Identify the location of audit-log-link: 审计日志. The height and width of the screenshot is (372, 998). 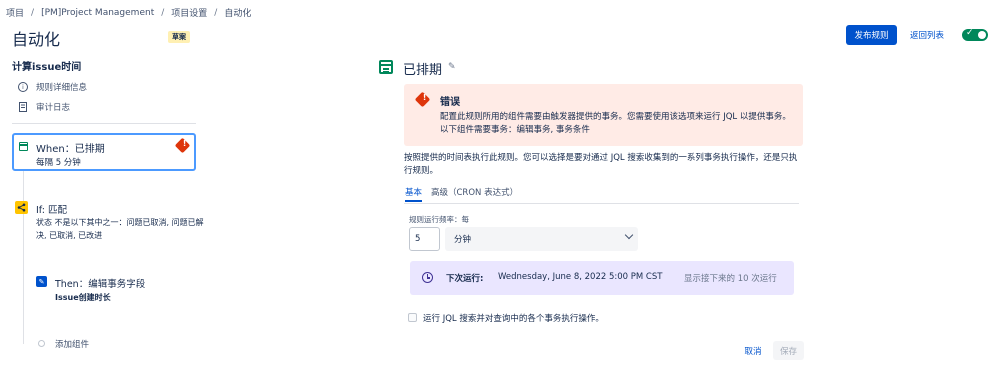
(44, 107).